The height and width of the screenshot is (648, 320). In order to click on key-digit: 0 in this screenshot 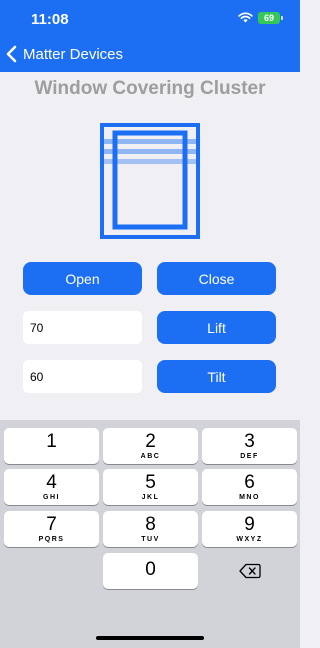, I will do `click(150, 569)`.